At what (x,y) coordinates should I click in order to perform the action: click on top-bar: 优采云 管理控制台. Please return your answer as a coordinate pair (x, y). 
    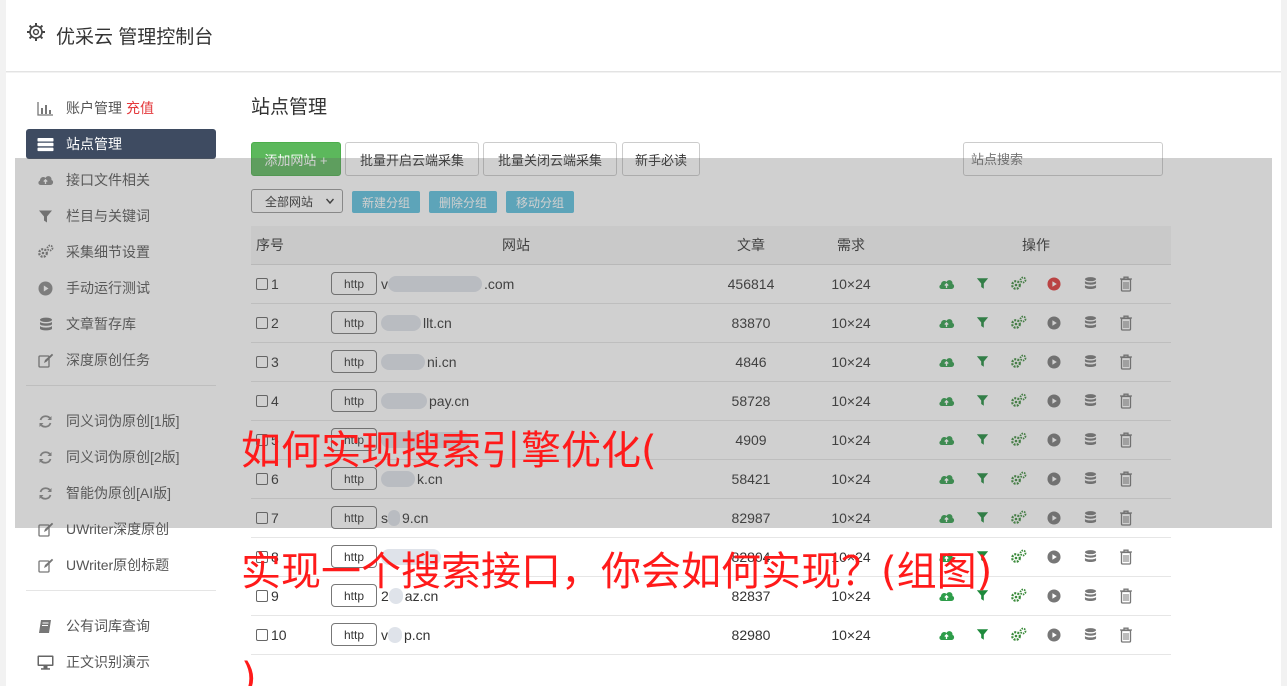
    Looking at the image, I should click on (643, 36).